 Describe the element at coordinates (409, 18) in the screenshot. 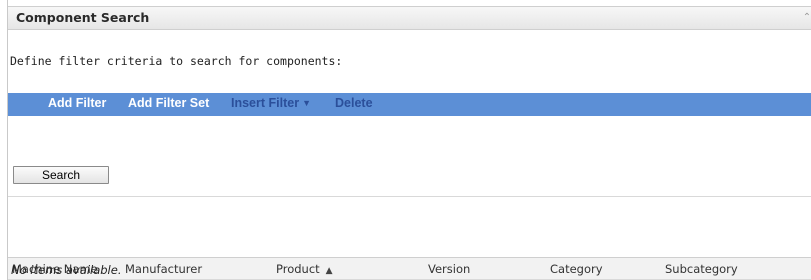

I see `panel-header: Component Search ⌃` at that location.